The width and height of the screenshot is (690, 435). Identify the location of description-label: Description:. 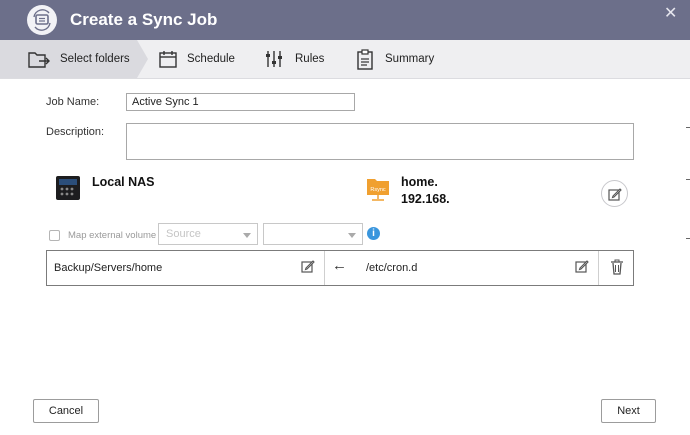
(75, 132).